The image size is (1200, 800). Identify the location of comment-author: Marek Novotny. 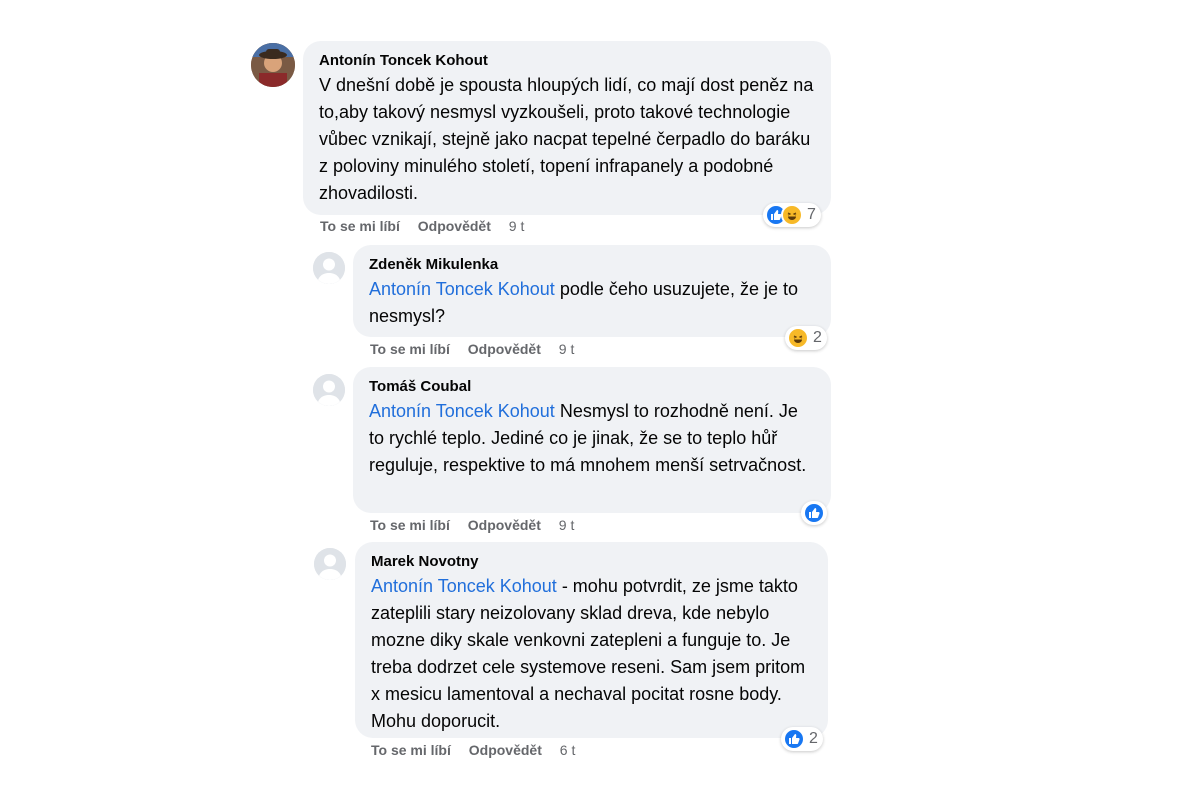
(591, 561).